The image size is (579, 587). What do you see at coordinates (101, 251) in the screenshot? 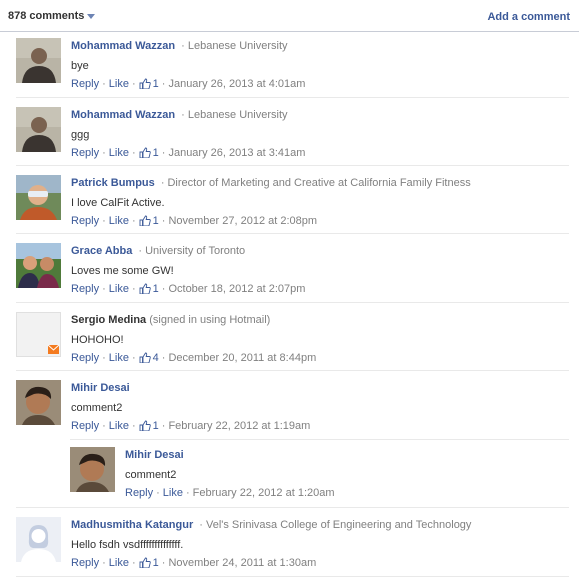
I see `author-name: Grace Abba` at bounding box center [101, 251].